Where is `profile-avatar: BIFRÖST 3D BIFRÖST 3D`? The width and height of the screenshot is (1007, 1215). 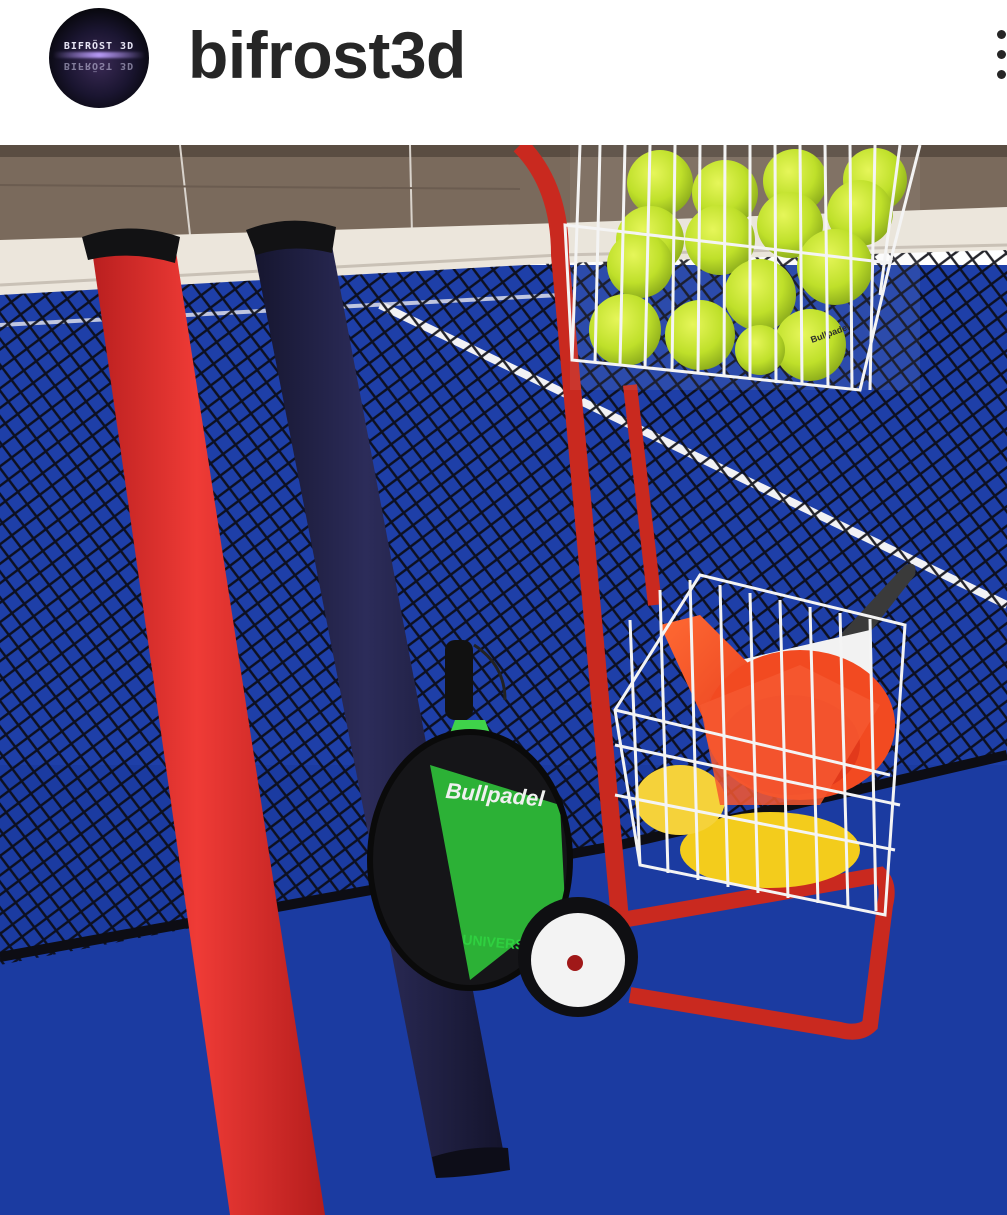
profile-avatar: BIFRÖST 3D BIFRÖST 3D is located at coordinates (99, 58).